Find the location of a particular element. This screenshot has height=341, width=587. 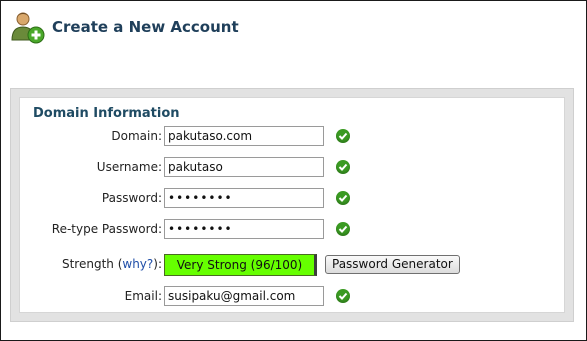

username-input: pakutaso is located at coordinates (244, 167).